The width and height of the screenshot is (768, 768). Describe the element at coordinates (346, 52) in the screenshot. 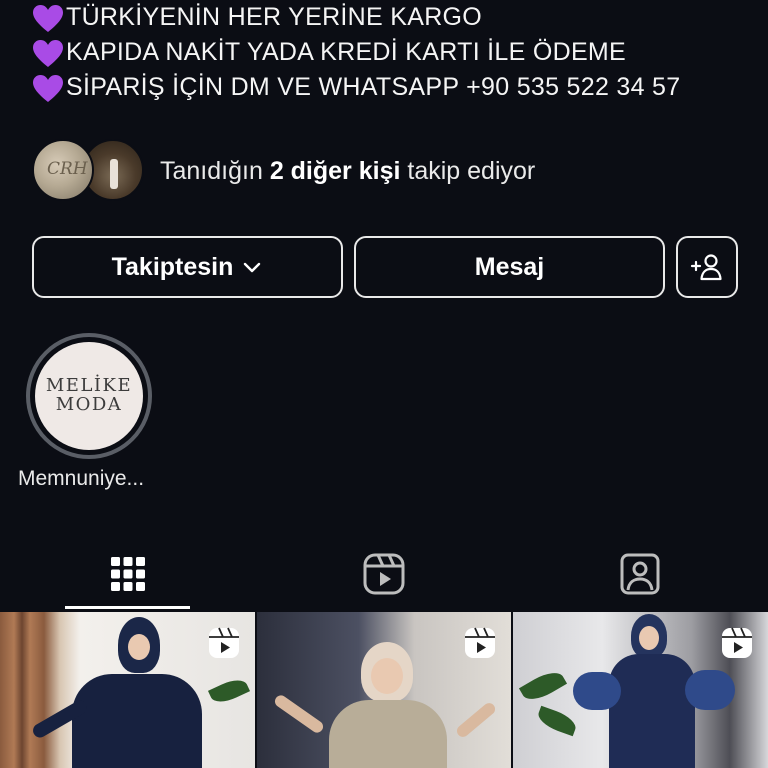

I see `bio-line-text: KAPIDA NAKİT YADA KREDİ KARTI İLE ÖDEME` at that location.